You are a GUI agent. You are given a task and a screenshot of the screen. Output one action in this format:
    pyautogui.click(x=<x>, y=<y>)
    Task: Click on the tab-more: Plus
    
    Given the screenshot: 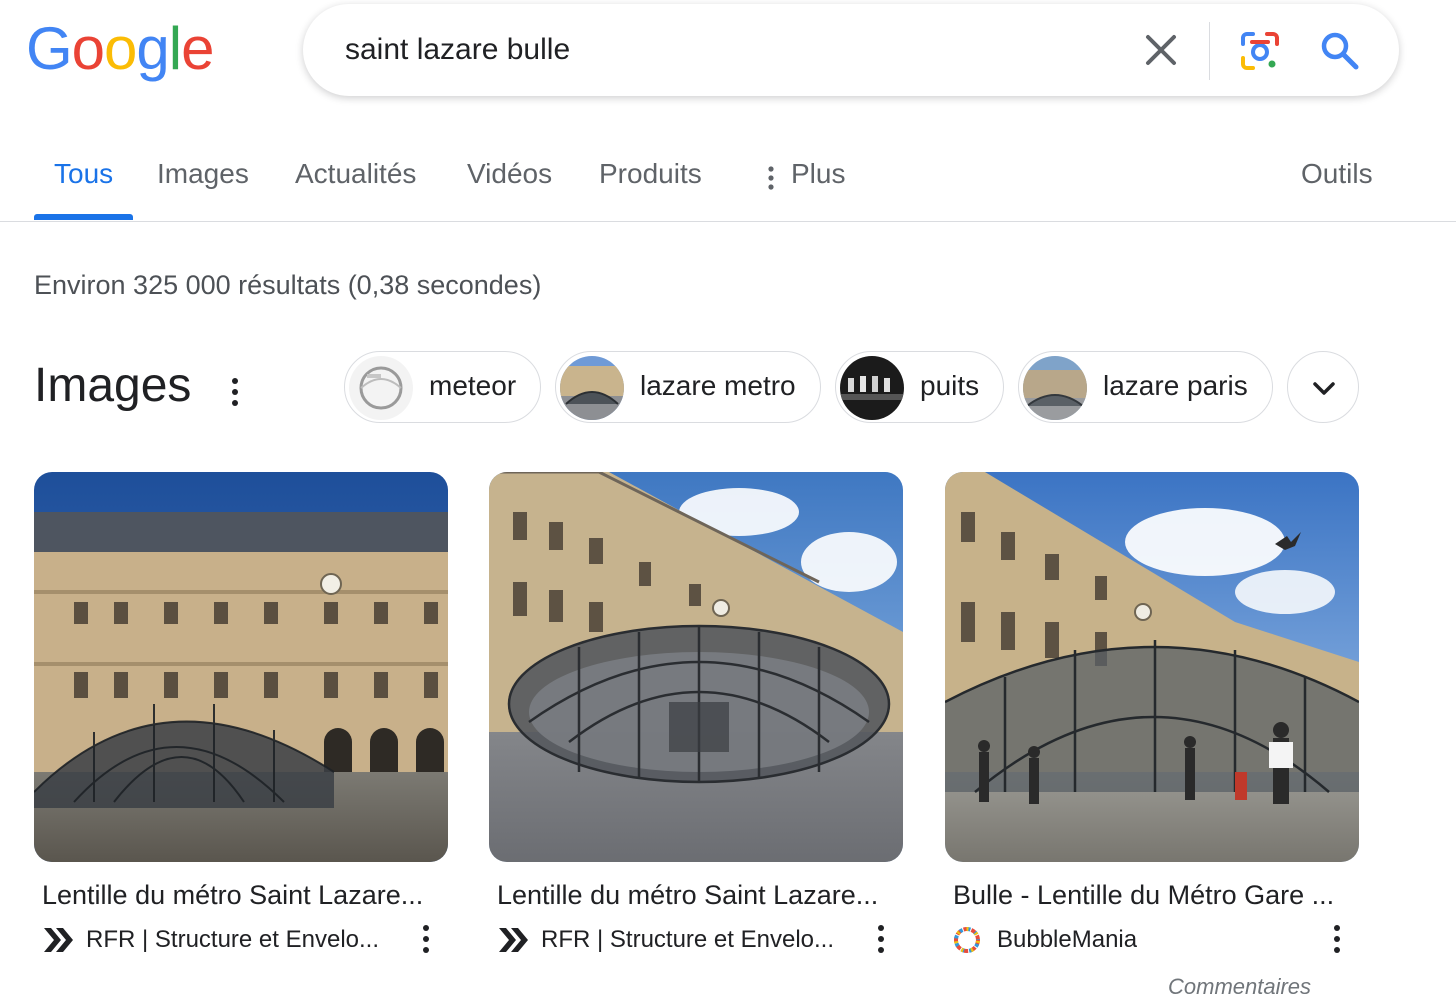 What is the action you would take?
    pyautogui.click(x=818, y=174)
    